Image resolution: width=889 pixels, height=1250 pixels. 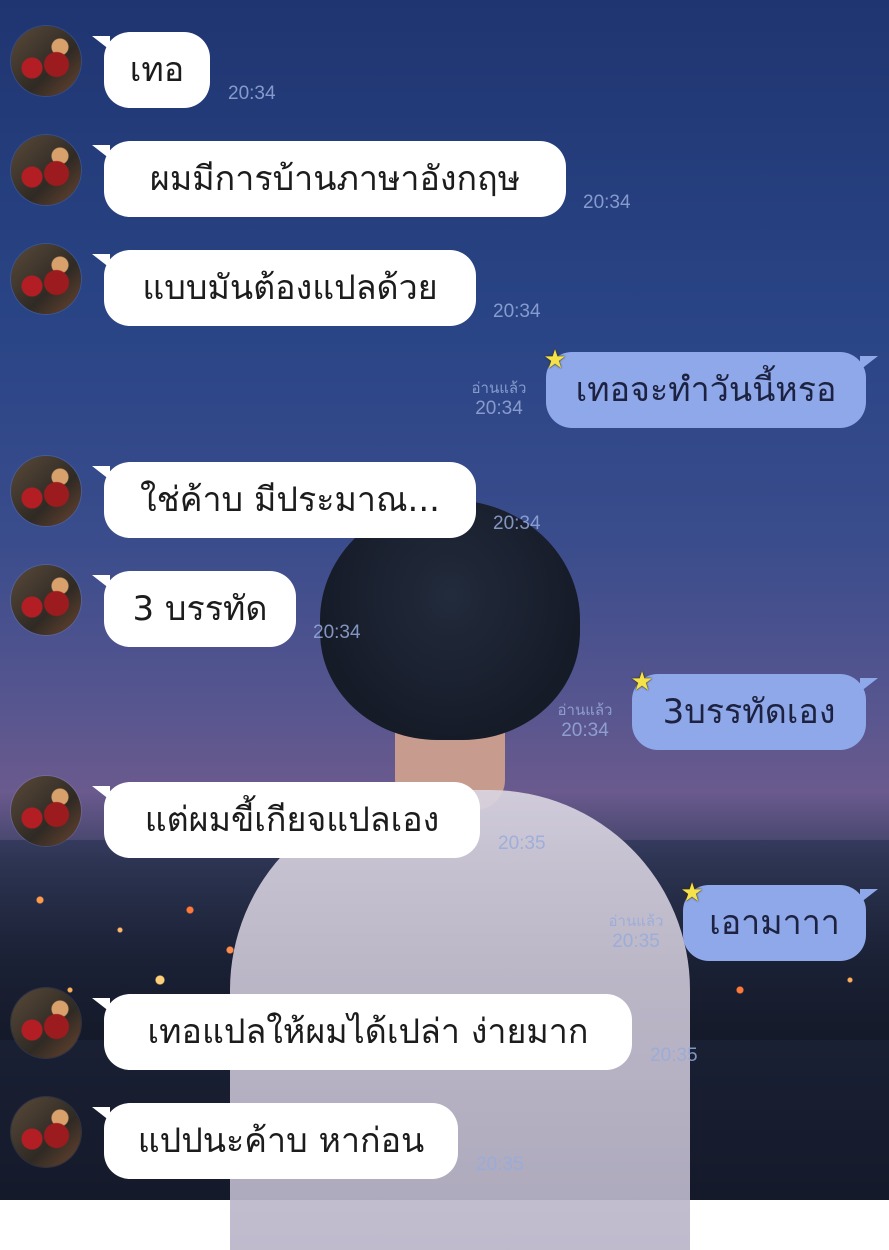 I want to click on incoming-message-bubble: เทอ, so click(x=151, y=70).